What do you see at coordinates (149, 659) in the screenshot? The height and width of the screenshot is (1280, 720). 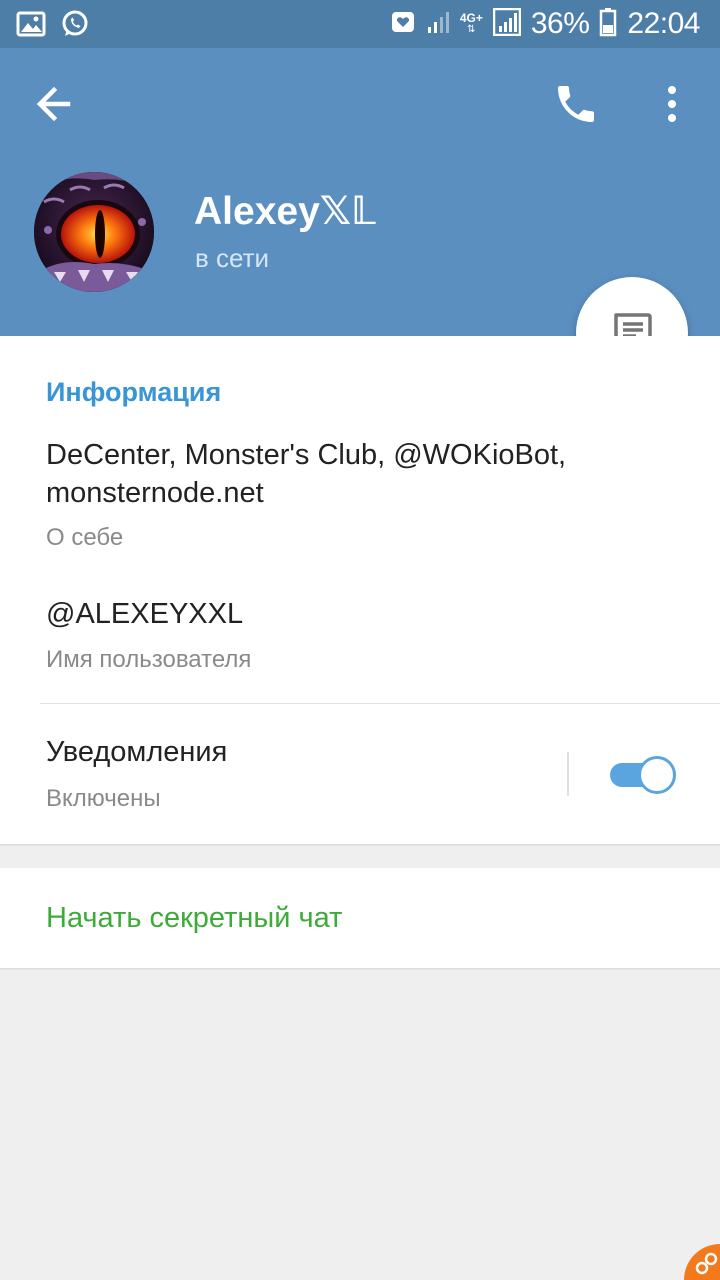 I see `username-label: Имя пользователя` at bounding box center [149, 659].